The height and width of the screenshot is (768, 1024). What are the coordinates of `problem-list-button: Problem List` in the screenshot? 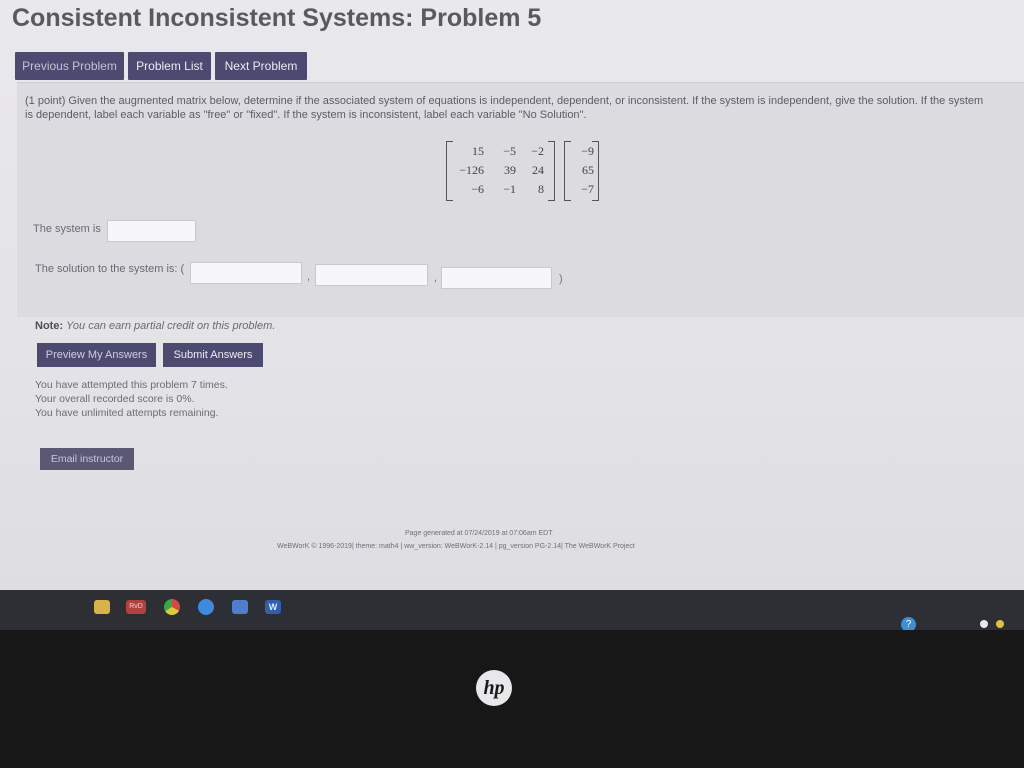 It's located at (169, 66).